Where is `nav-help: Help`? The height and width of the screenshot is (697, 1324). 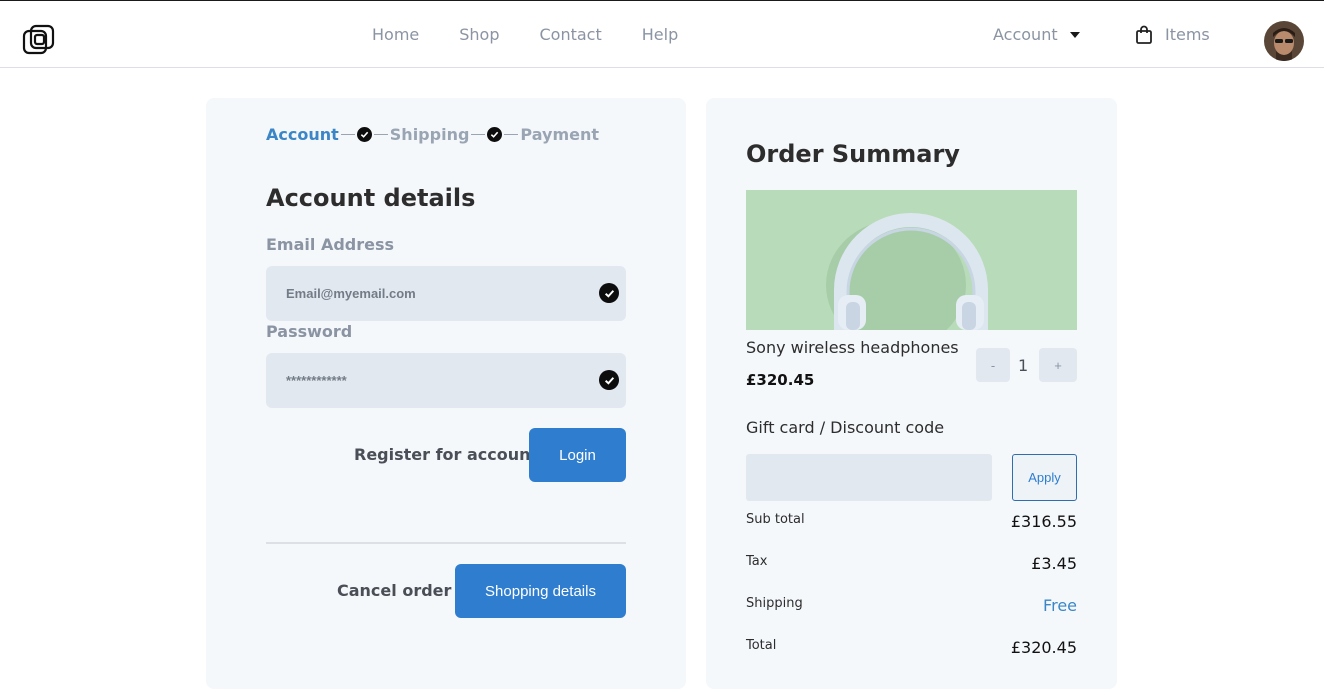
nav-help: Help is located at coordinates (660, 34).